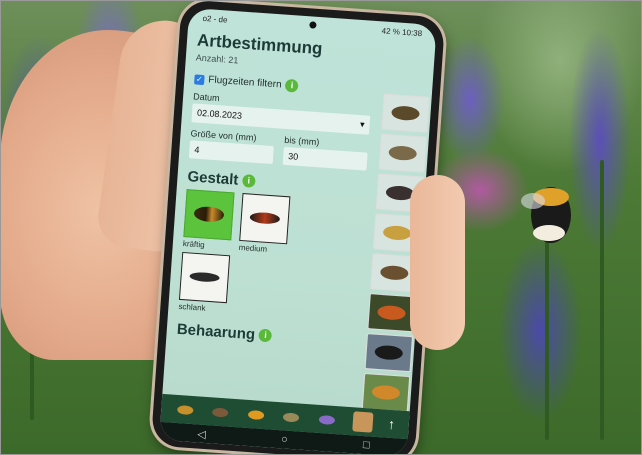 The height and width of the screenshot is (455, 642). I want to click on shape-options: kräftig medium, so click(274, 224).